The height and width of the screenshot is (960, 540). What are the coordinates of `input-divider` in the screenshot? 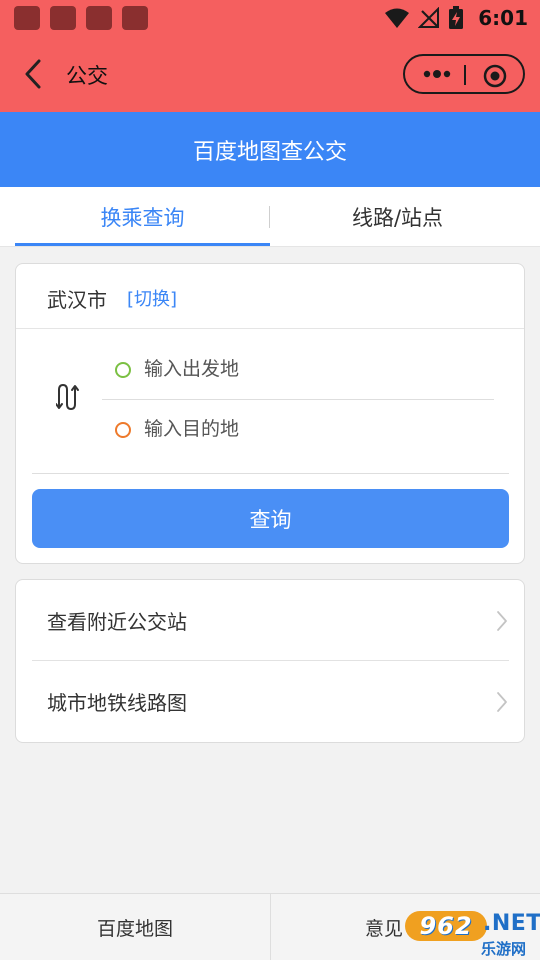 It's located at (298, 399).